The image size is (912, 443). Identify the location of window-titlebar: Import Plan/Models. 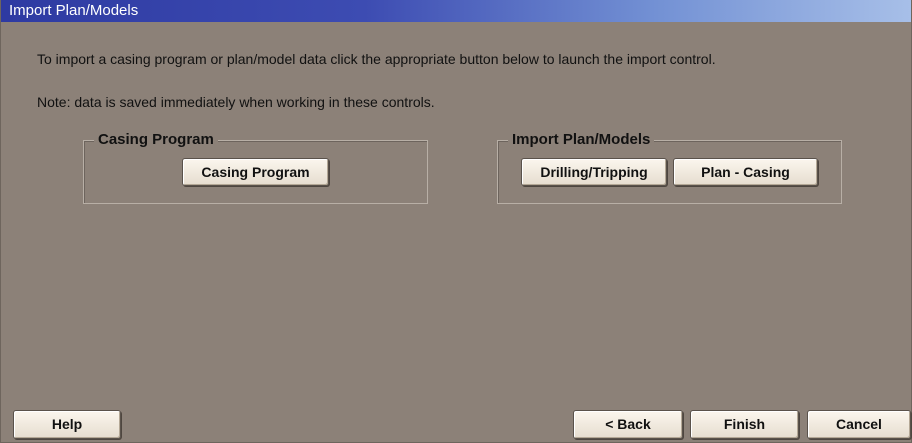
(456, 11).